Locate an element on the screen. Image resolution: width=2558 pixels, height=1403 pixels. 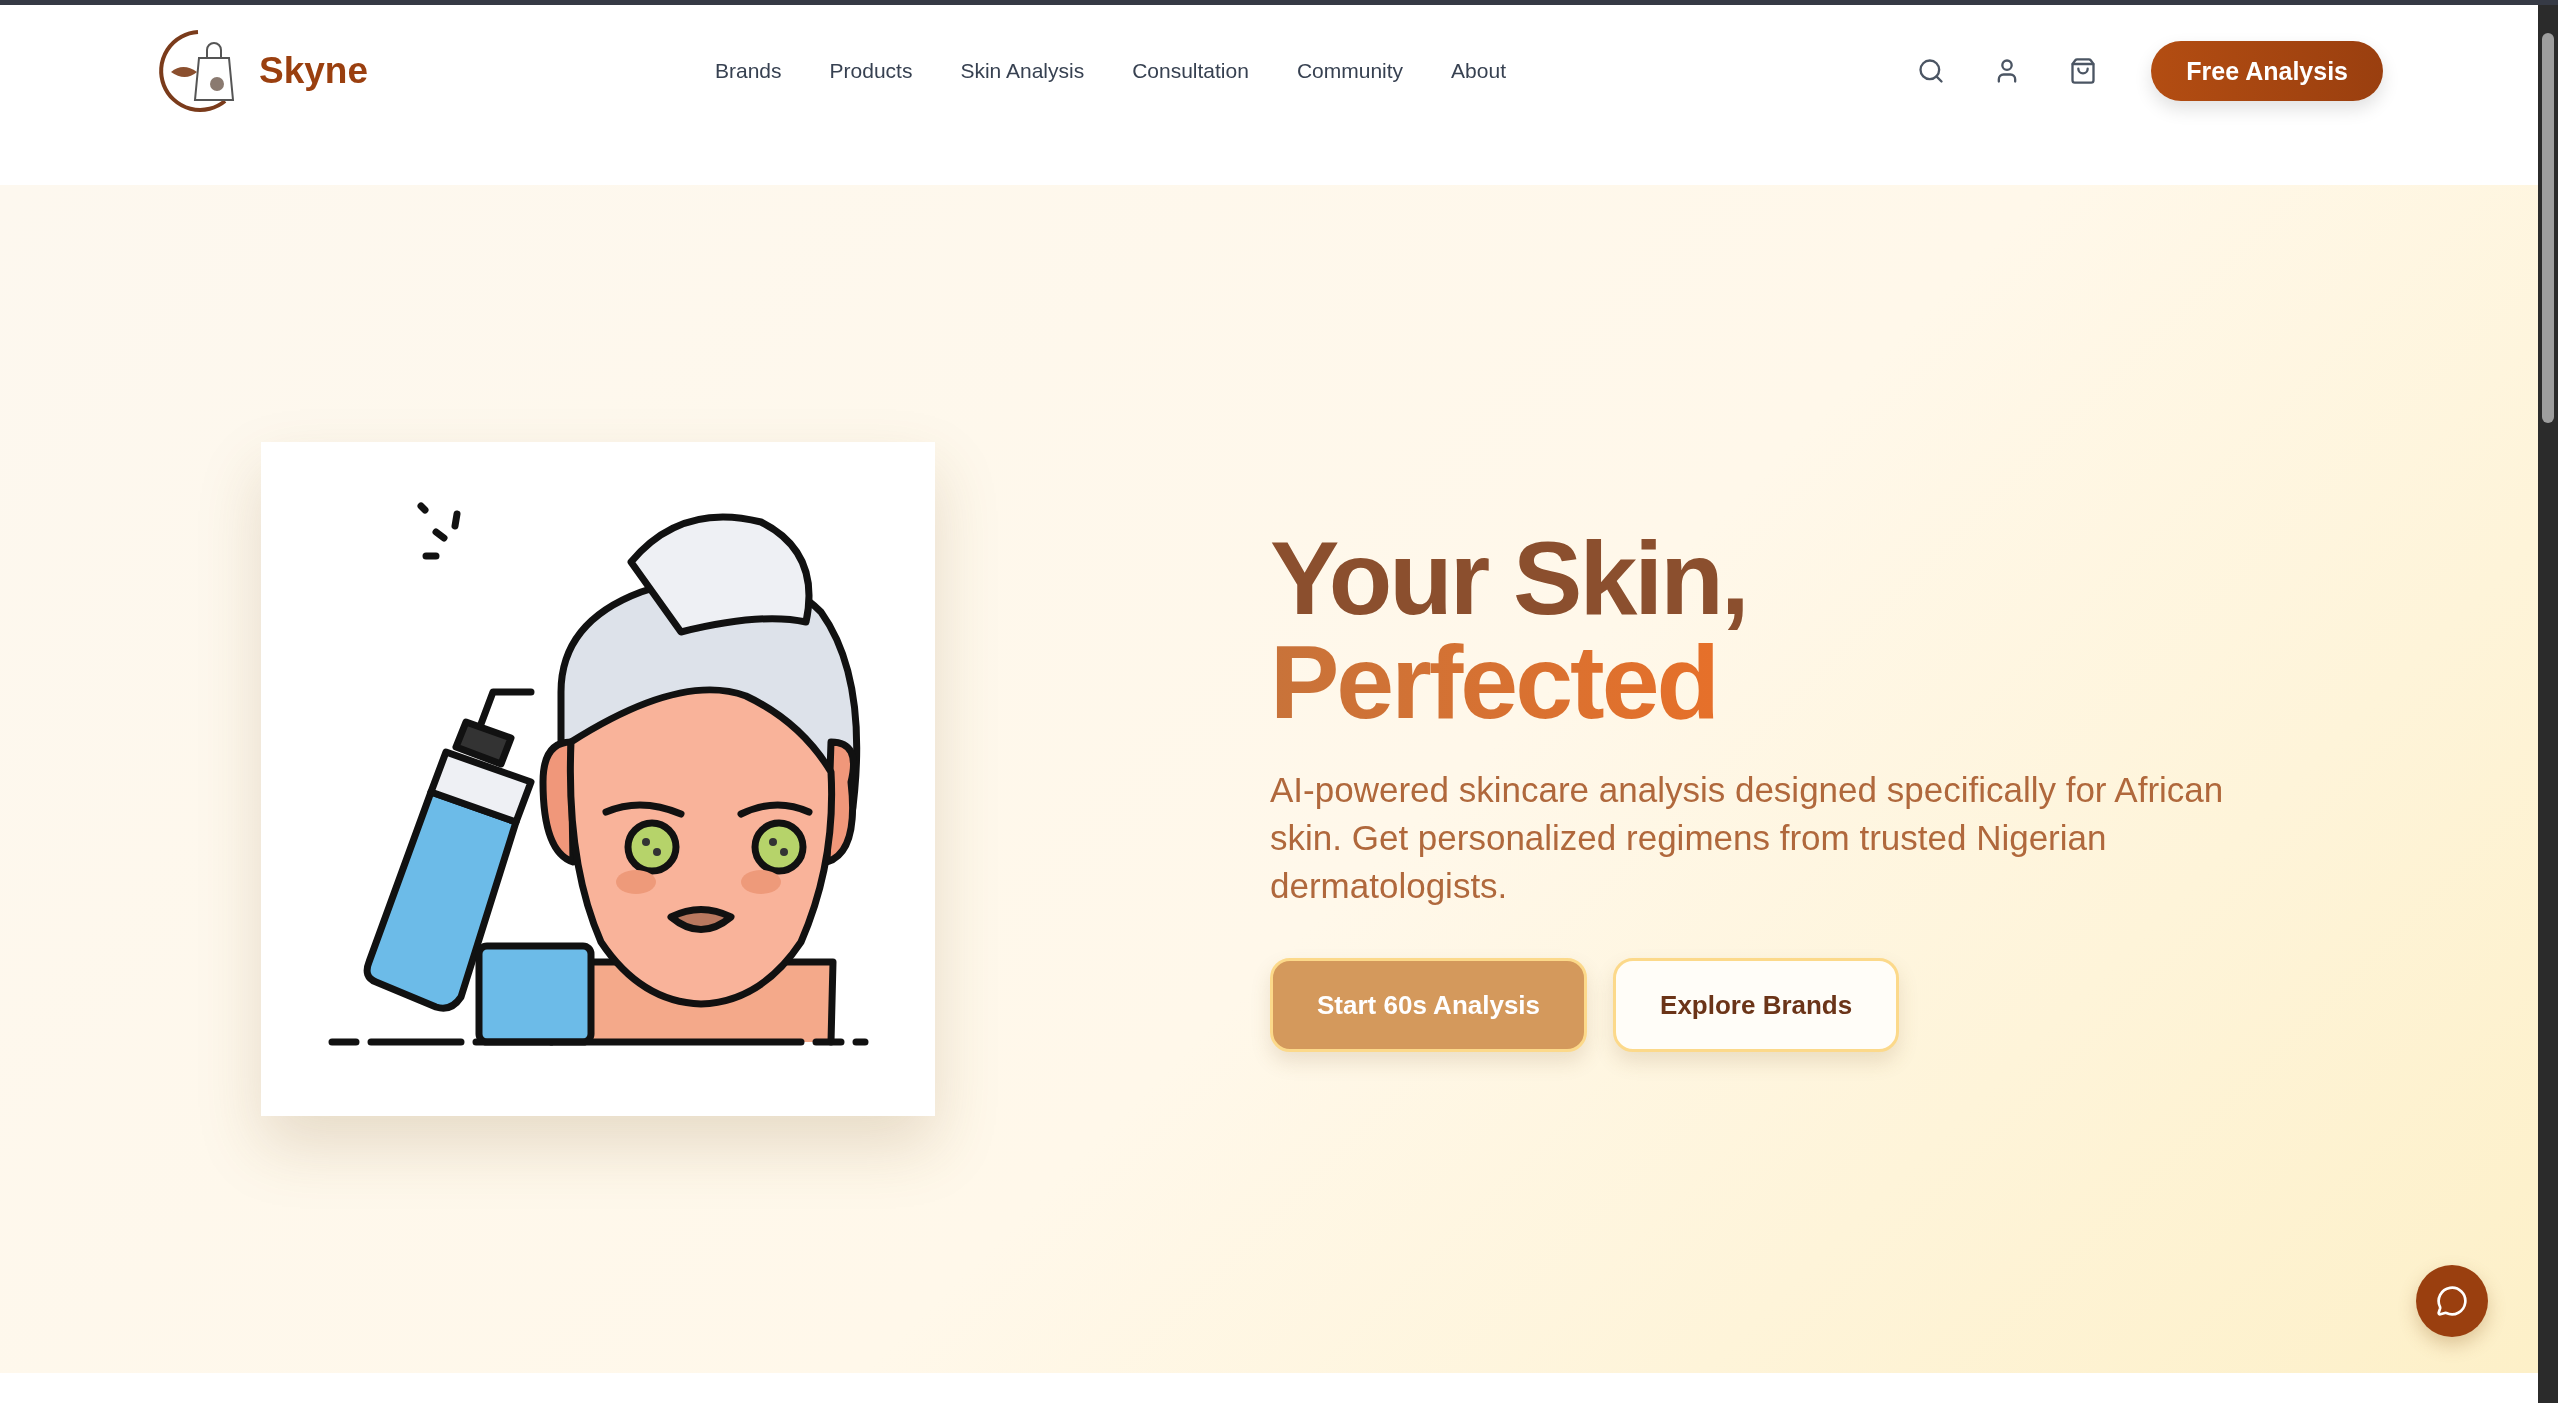
nav-link: Consultation is located at coordinates (1190, 71).